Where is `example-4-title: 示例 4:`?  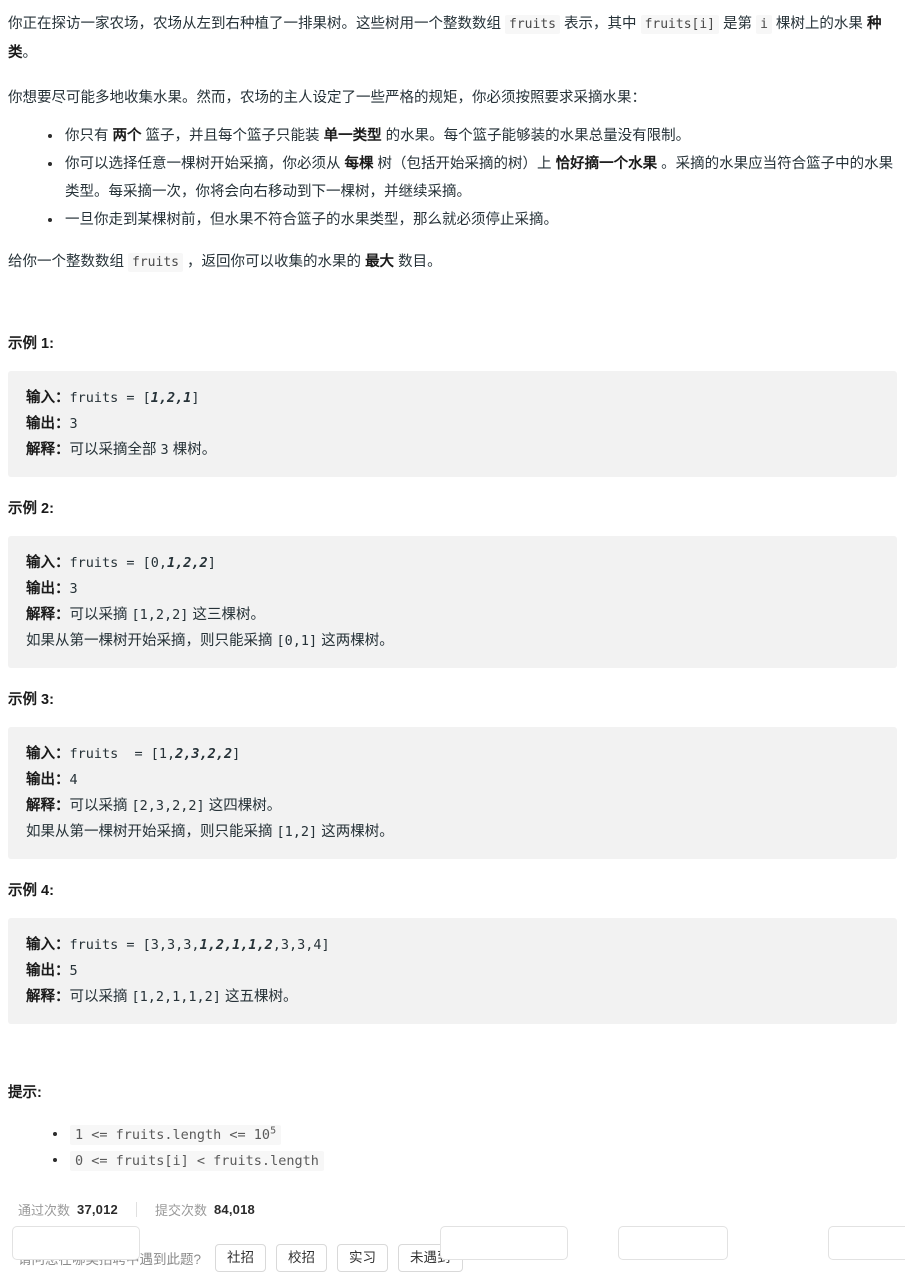
example-4-title: 示例 4: is located at coordinates (31, 891).